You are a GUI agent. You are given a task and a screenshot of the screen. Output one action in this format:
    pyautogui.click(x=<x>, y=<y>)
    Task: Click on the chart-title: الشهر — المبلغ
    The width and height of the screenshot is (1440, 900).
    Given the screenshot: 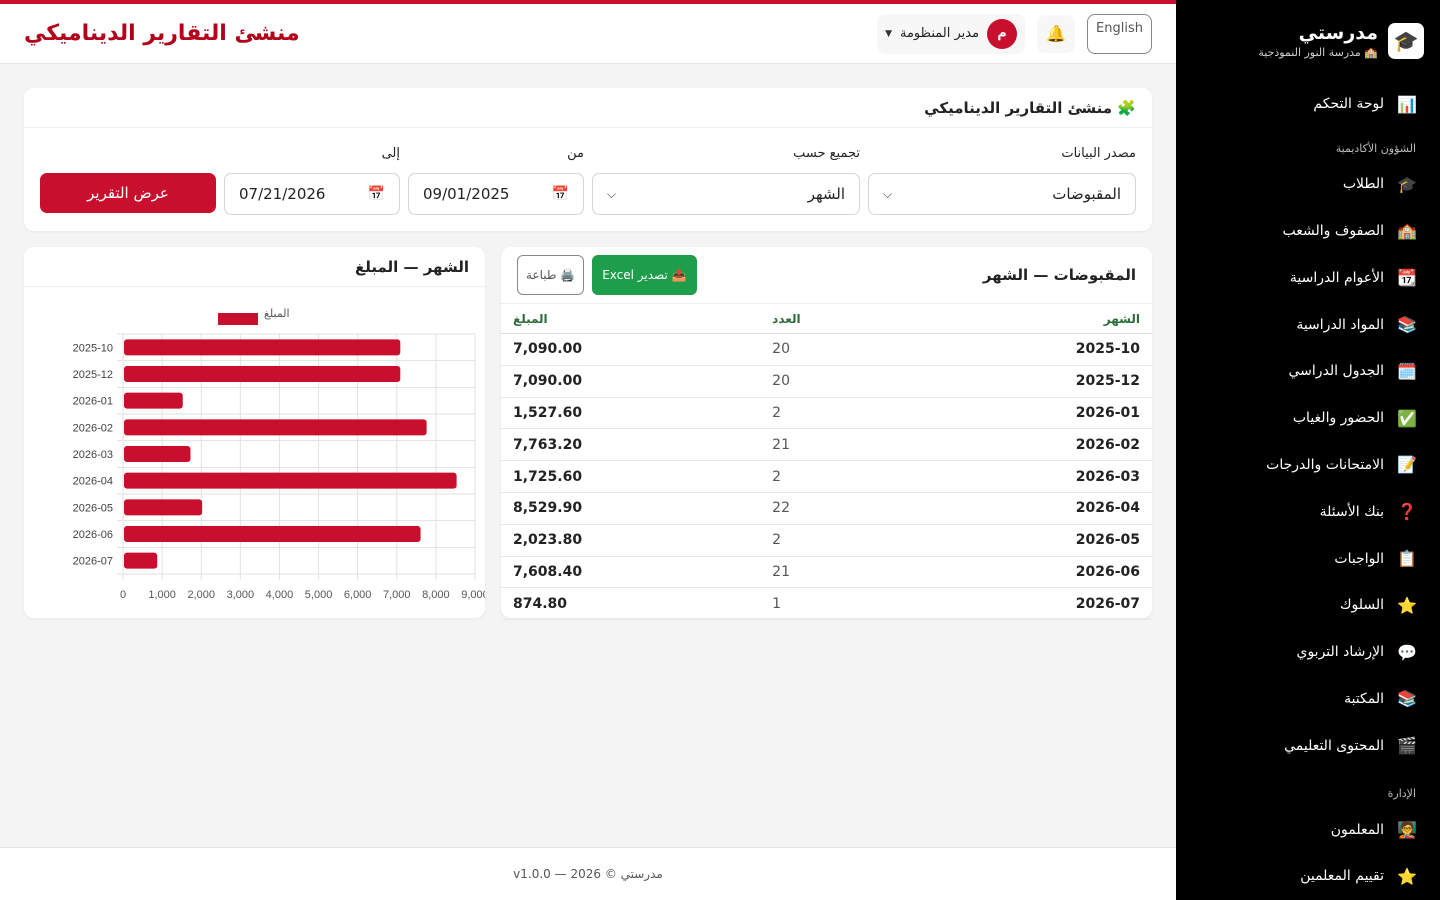 What is the action you would take?
    pyautogui.click(x=254, y=267)
    